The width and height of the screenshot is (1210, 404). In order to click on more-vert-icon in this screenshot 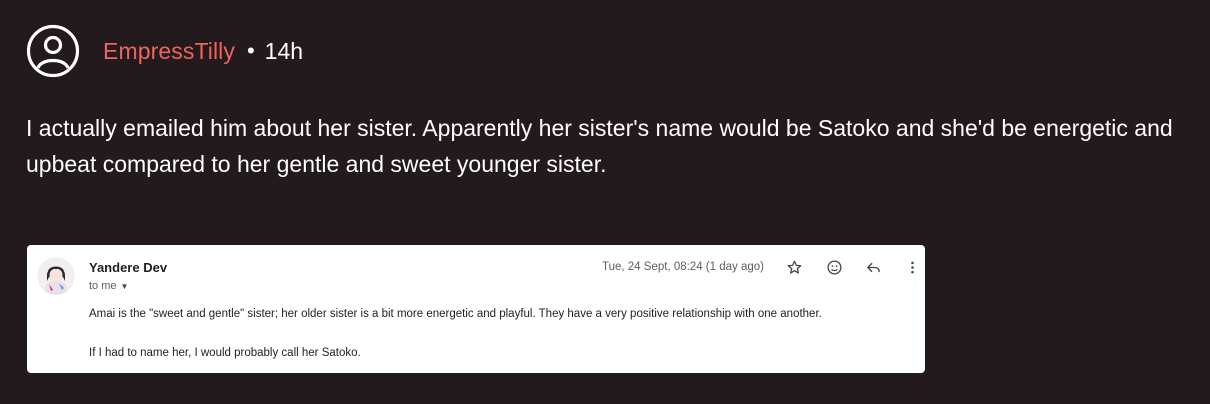, I will do `click(912, 267)`.